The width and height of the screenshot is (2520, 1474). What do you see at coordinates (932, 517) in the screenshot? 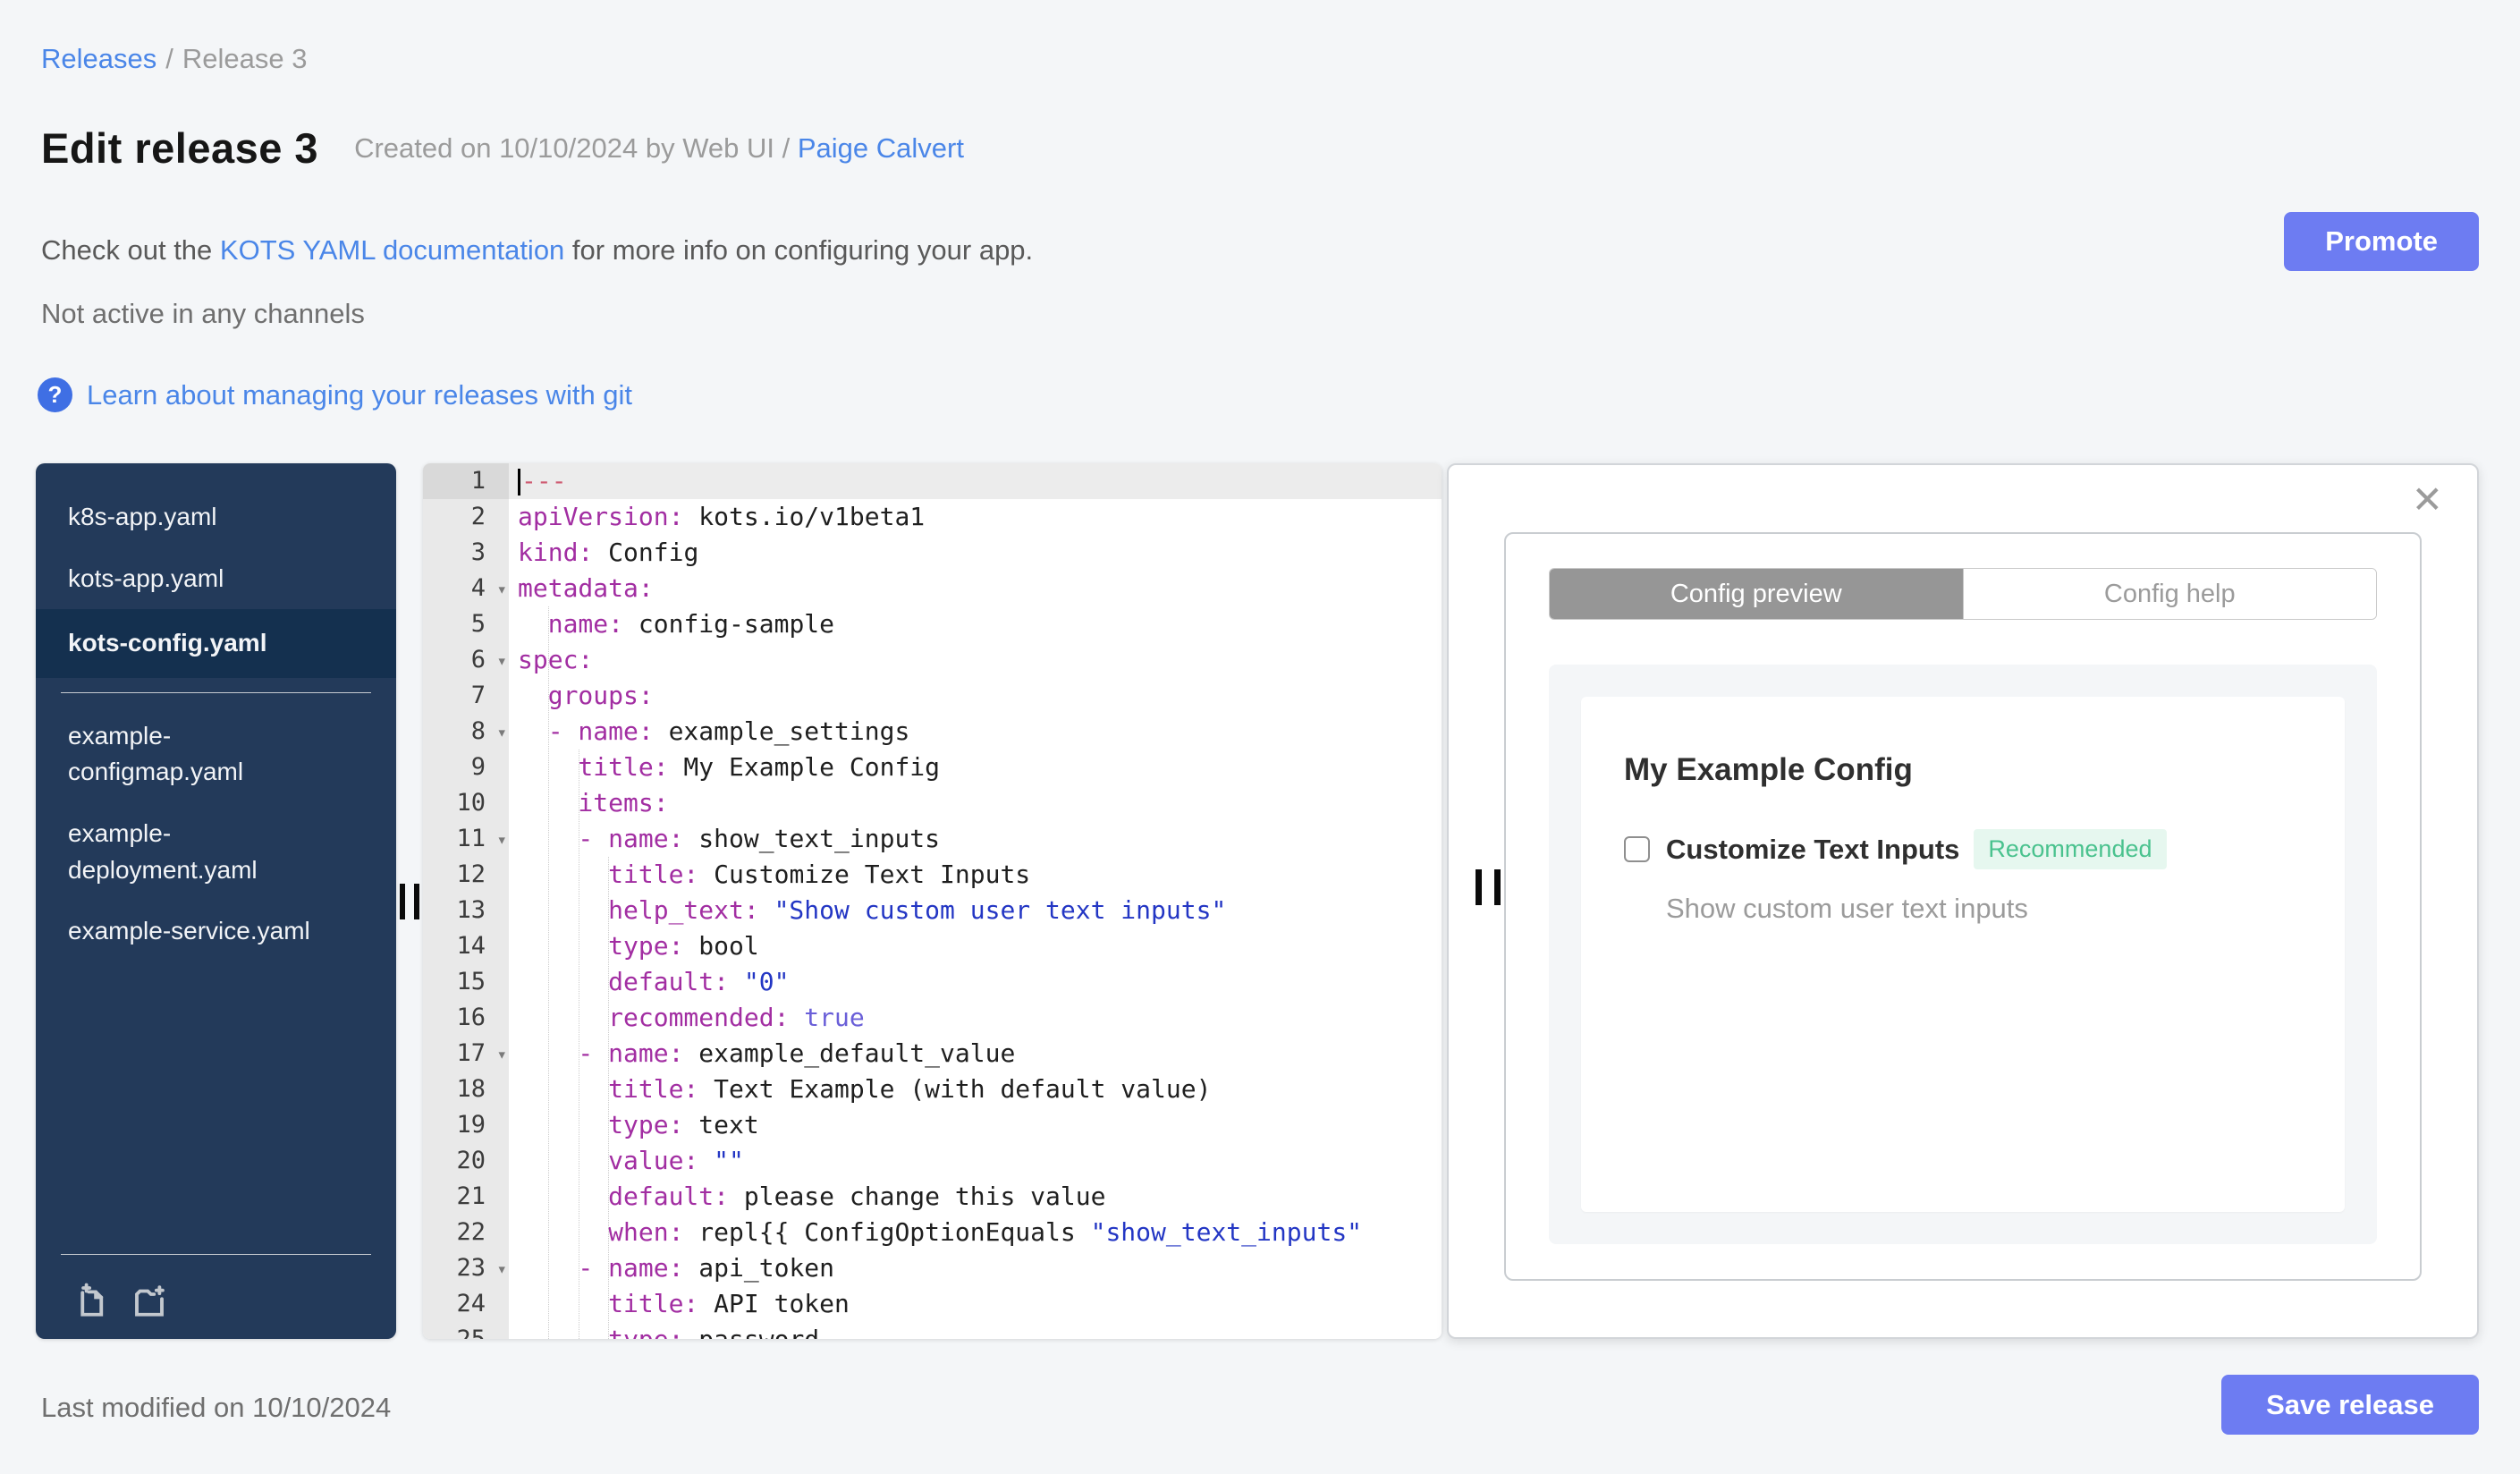
I see `code-line: 2 apiVersion: kots.io/v1beta1` at bounding box center [932, 517].